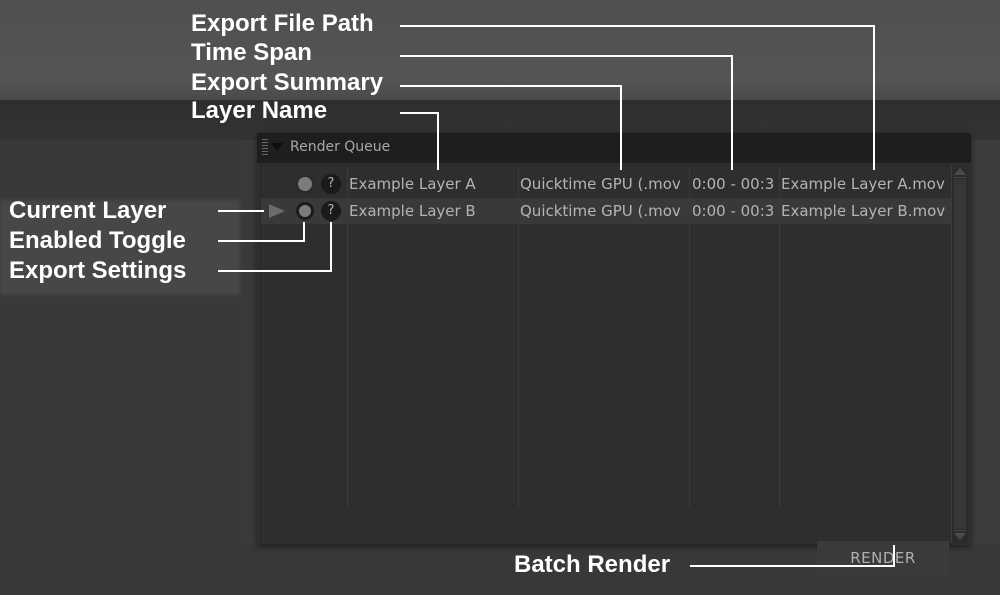 Image resolution: width=1000 pixels, height=595 pixels. What do you see at coordinates (98, 270) in the screenshot?
I see `annotation-export-settings: Export Settings` at bounding box center [98, 270].